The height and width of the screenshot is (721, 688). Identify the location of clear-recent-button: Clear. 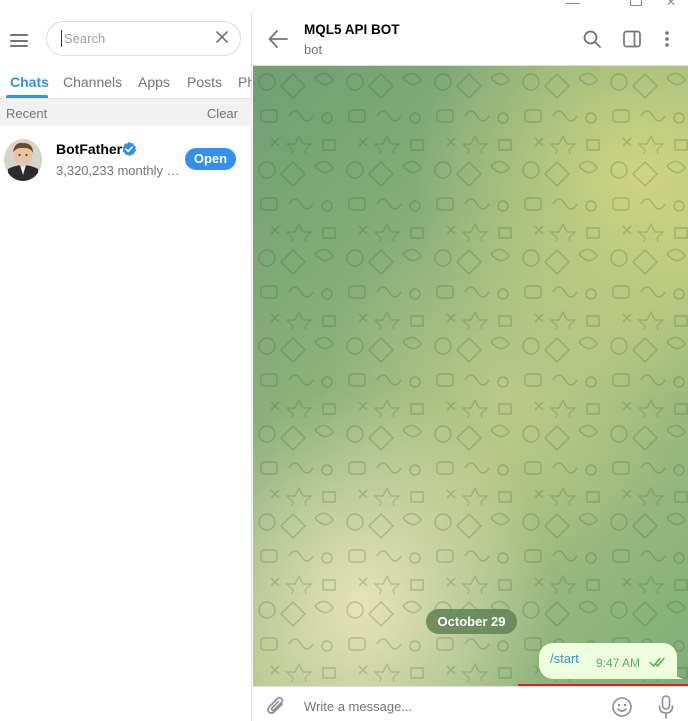
(222, 113).